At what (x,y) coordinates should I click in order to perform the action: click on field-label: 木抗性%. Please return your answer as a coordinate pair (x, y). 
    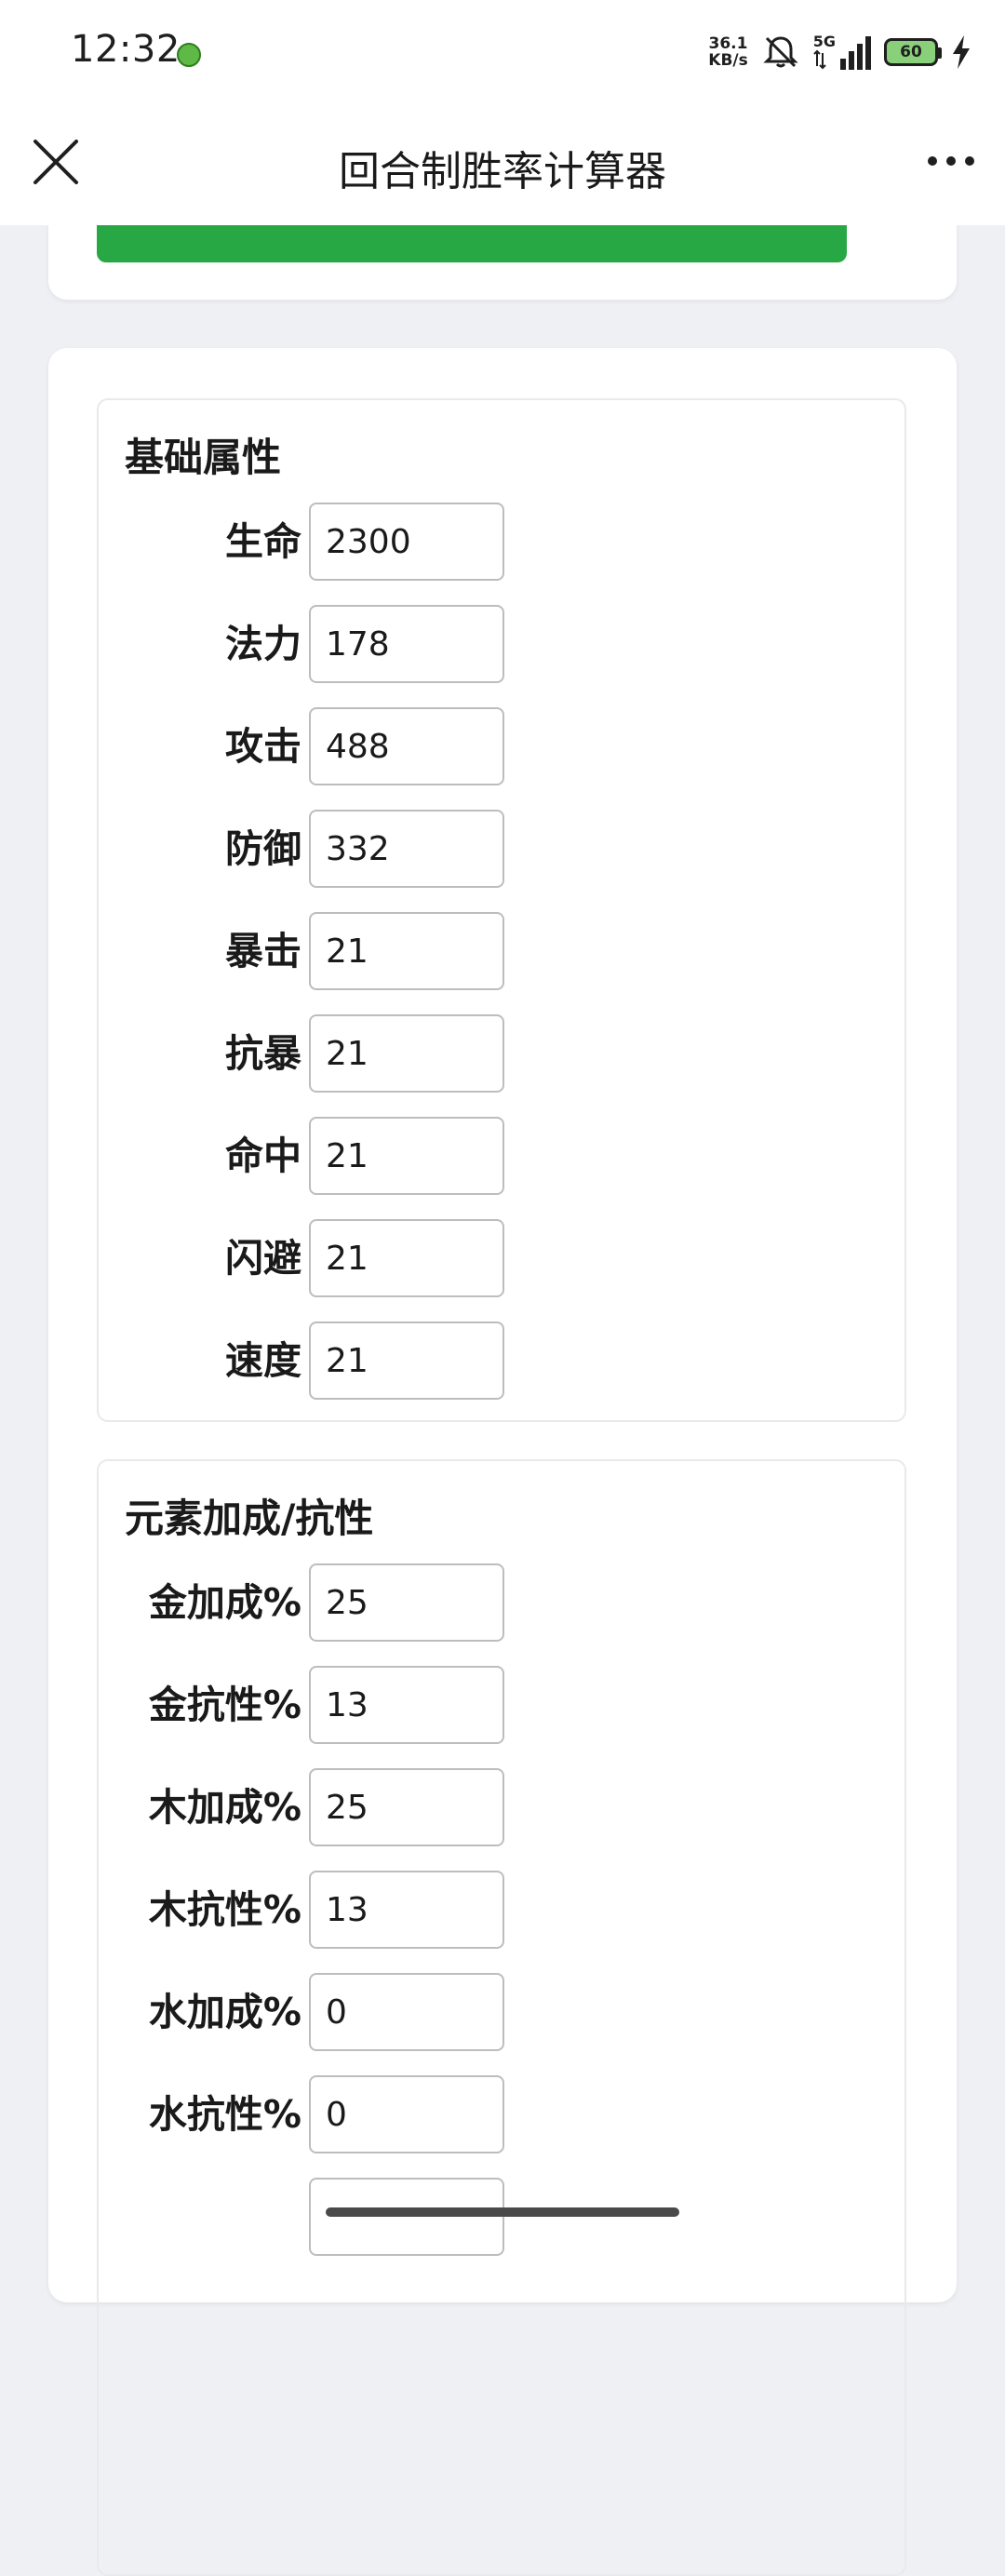
    Looking at the image, I should click on (225, 1909).